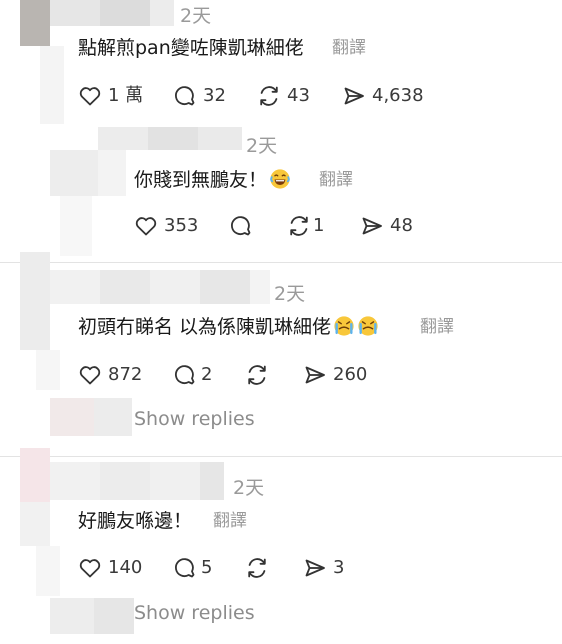 The width and height of the screenshot is (562, 644). Describe the element at coordinates (207, 567) in the screenshot. I see `comment-count: 5` at that location.